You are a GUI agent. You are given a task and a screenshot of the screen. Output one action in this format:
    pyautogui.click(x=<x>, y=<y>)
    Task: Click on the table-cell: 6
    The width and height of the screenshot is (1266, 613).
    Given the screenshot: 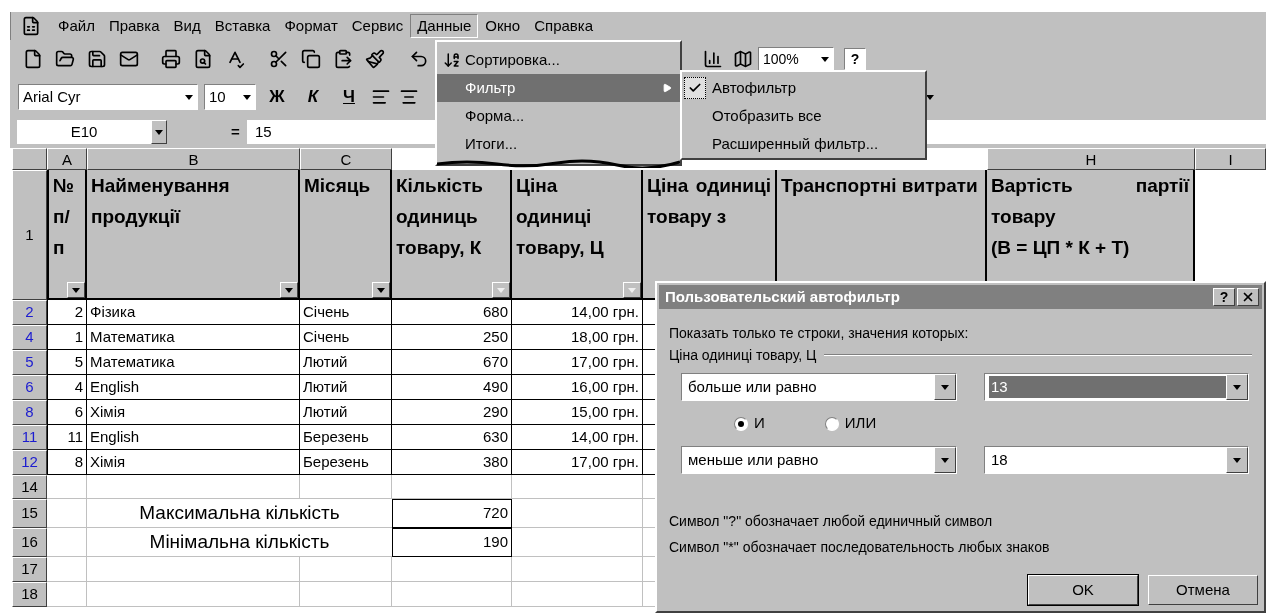 What is the action you would take?
    pyautogui.click(x=67, y=412)
    